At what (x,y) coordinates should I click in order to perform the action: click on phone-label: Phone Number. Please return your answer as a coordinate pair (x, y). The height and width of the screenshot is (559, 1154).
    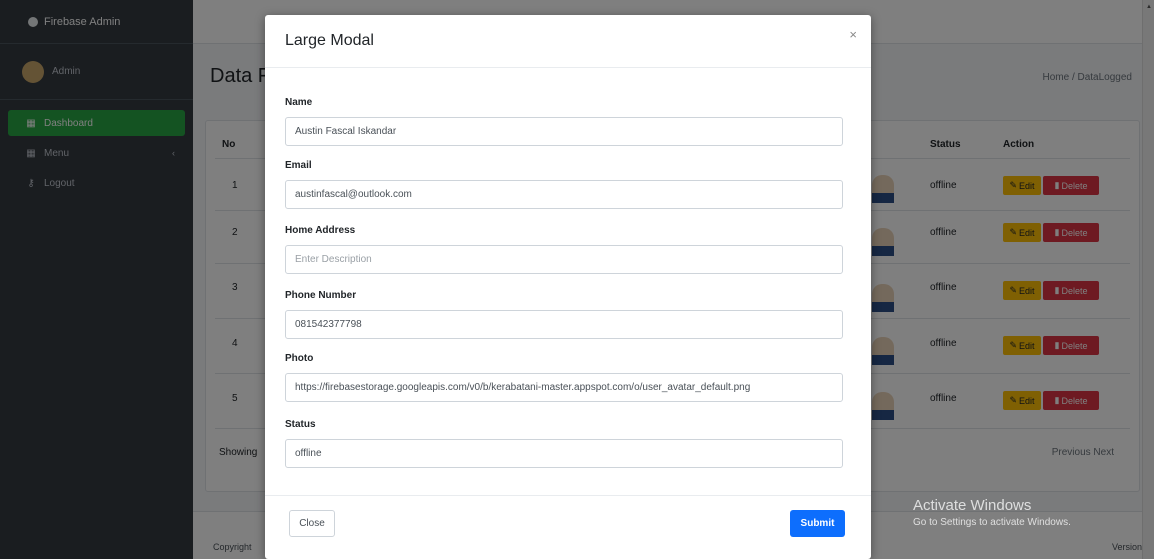
    Looking at the image, I should click on (321, 295).